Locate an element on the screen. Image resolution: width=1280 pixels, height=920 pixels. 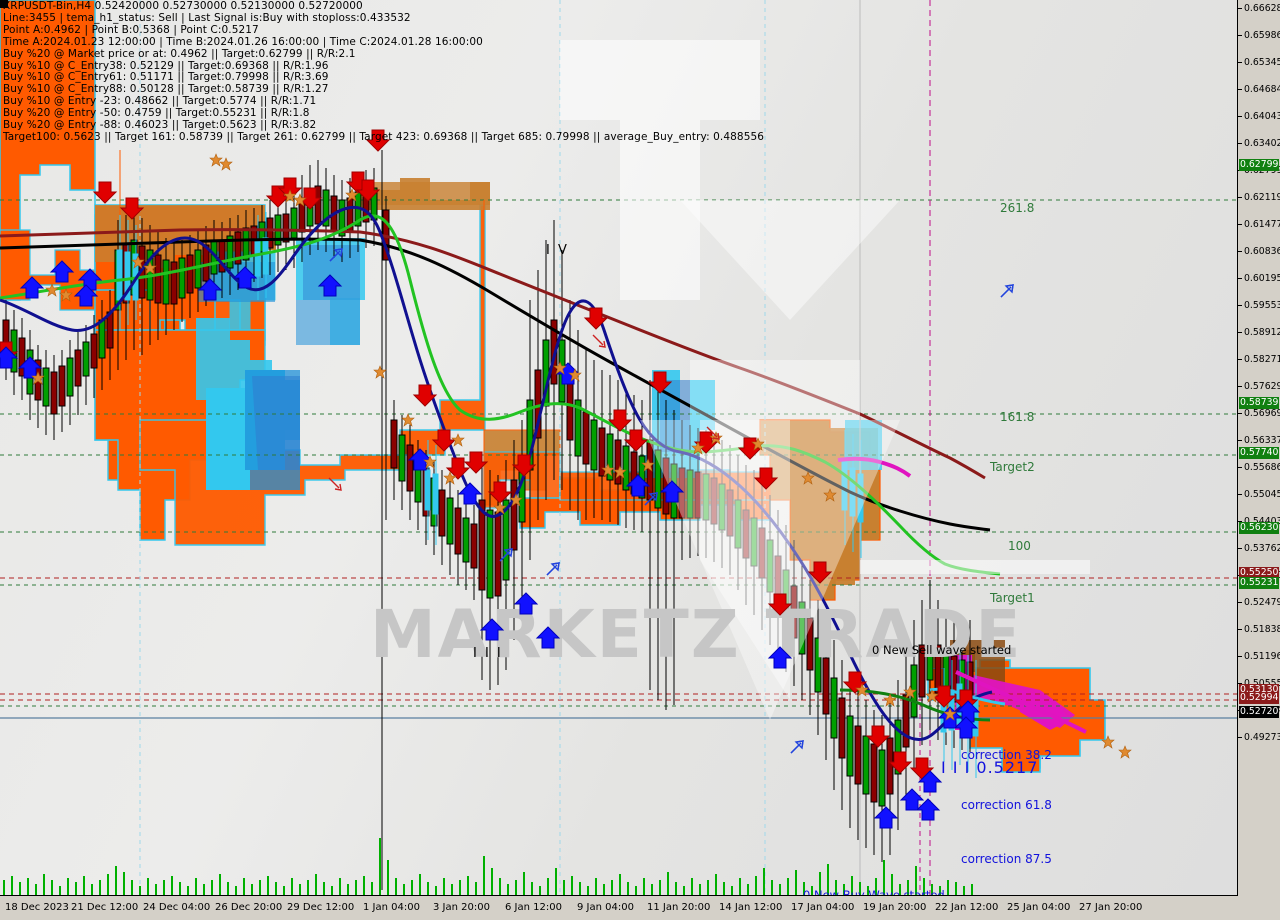
price-tick-label: 0.56337 is located at coordinates (1262, 440).